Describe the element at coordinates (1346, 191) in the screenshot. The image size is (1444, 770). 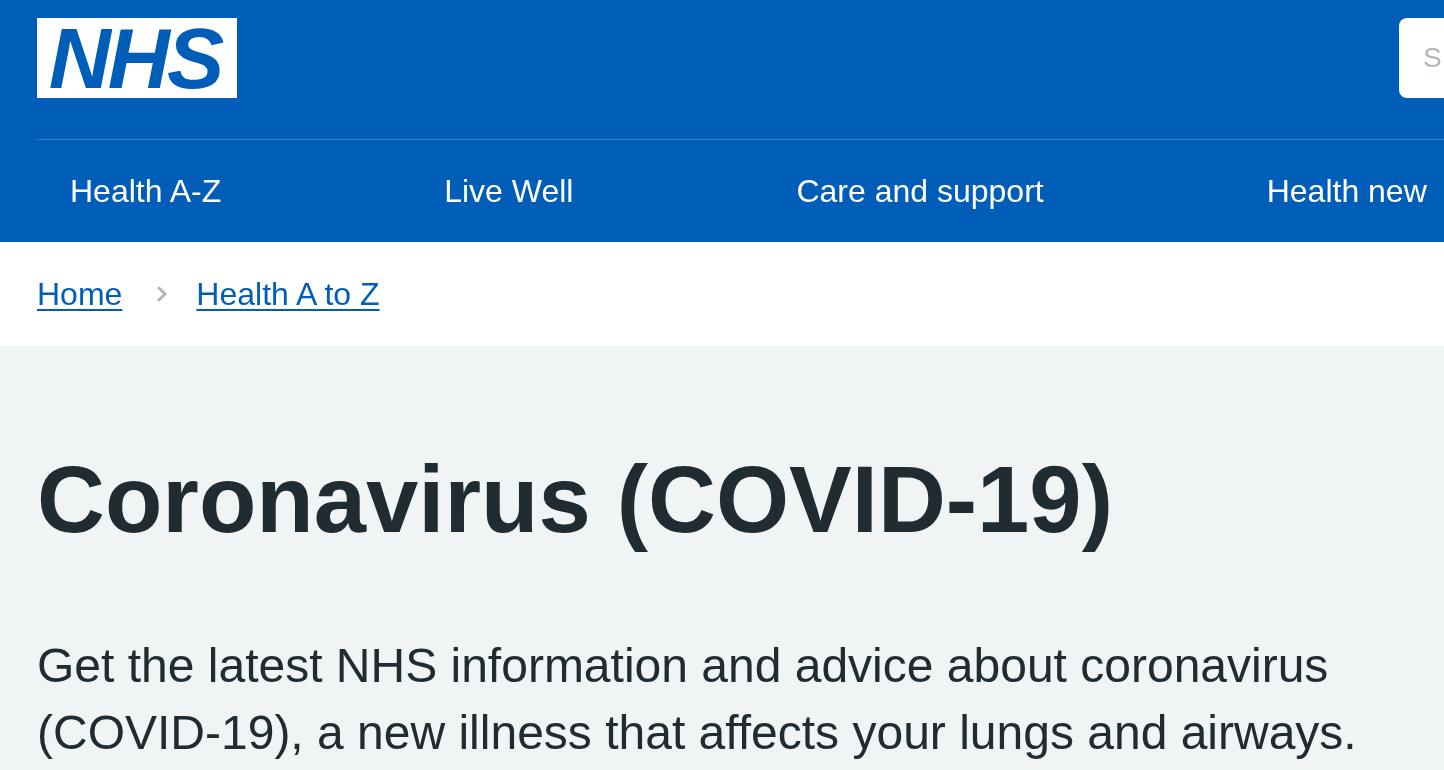
I see `nav-link: Health new` at that location.